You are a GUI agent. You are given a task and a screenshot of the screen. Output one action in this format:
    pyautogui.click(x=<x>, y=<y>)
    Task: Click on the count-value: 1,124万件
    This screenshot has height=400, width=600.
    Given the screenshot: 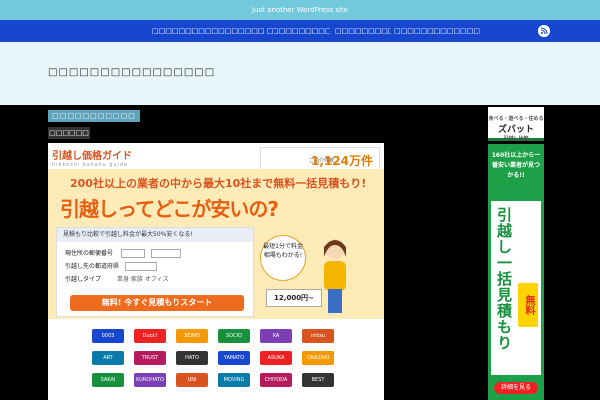 What is the action you would take?
    pyautogui.click(x=342, y=161)
    